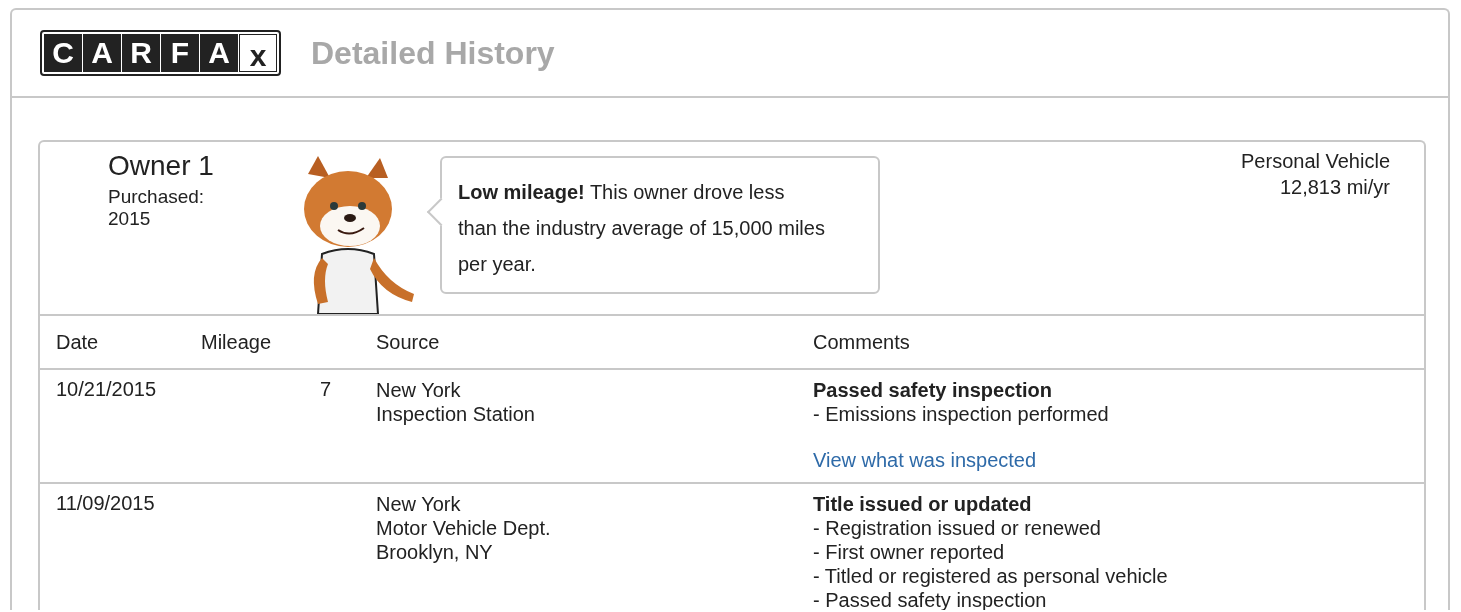  I want to click on comment-detail: - First owner reported, so click(909, 552).